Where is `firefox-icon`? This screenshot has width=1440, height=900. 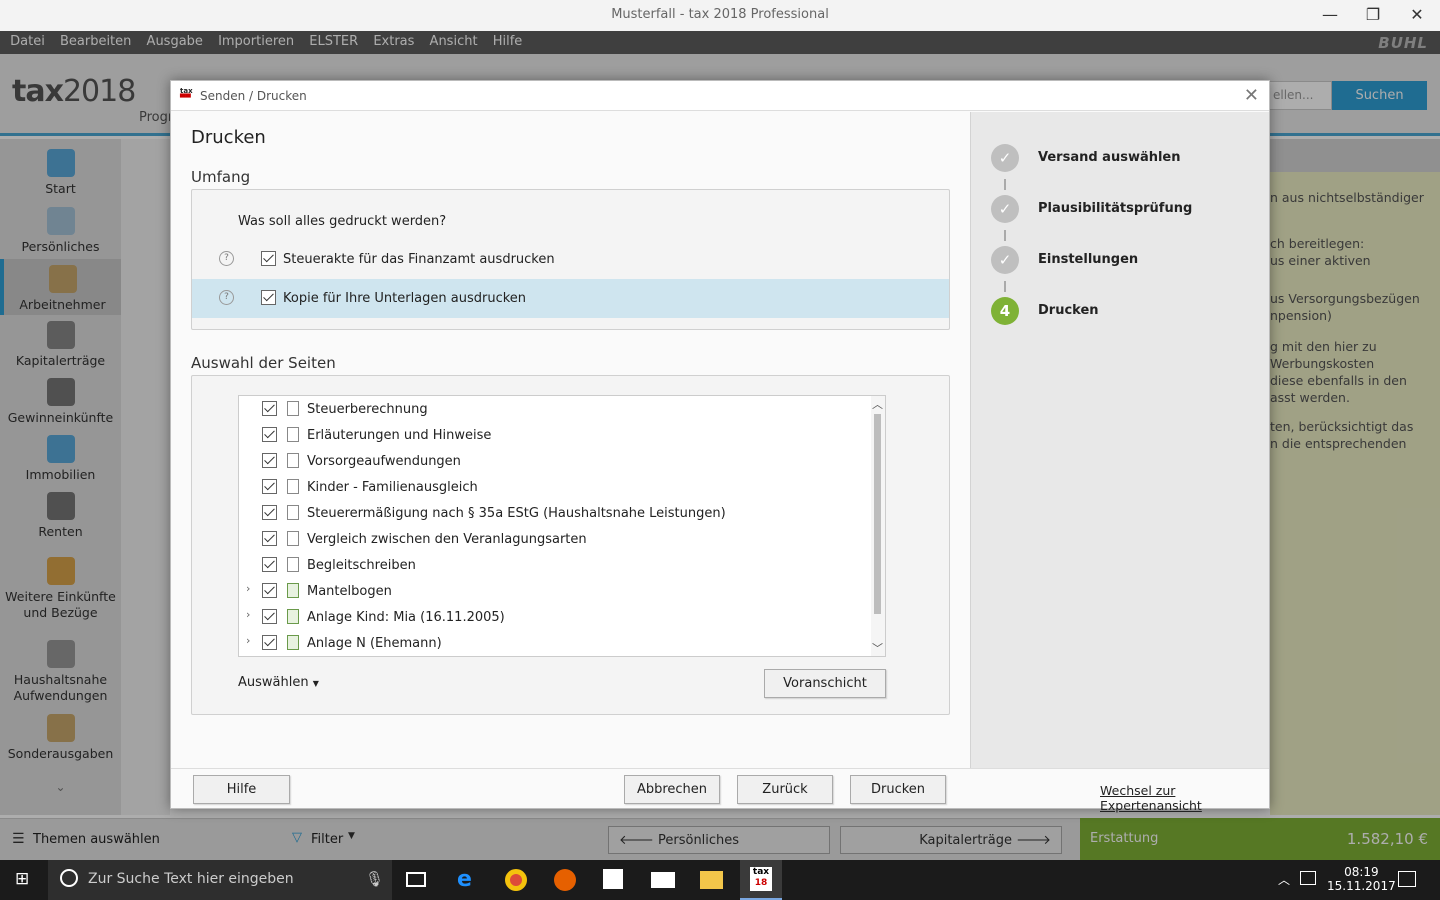 firefox-icon is located at coordinates (565, 880).